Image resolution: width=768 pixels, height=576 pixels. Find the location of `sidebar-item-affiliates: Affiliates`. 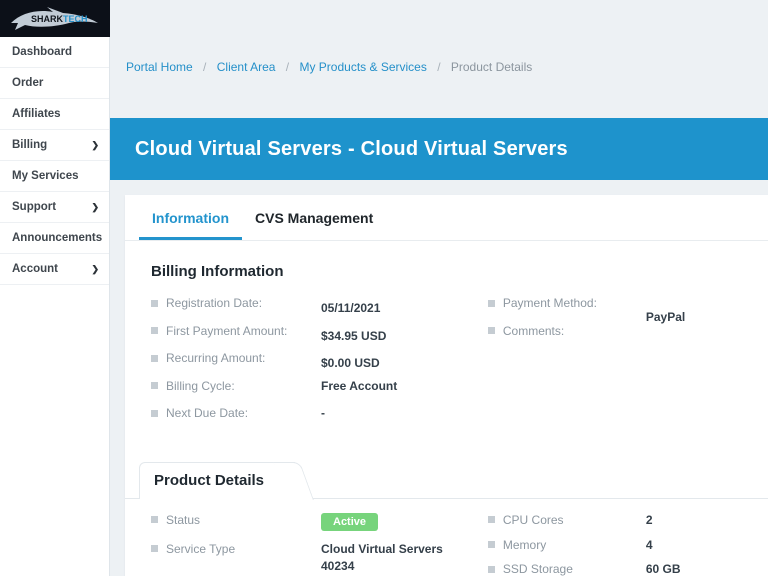

sidebar-item-affiliates: Affiliates is located at coordinates (54, 114).